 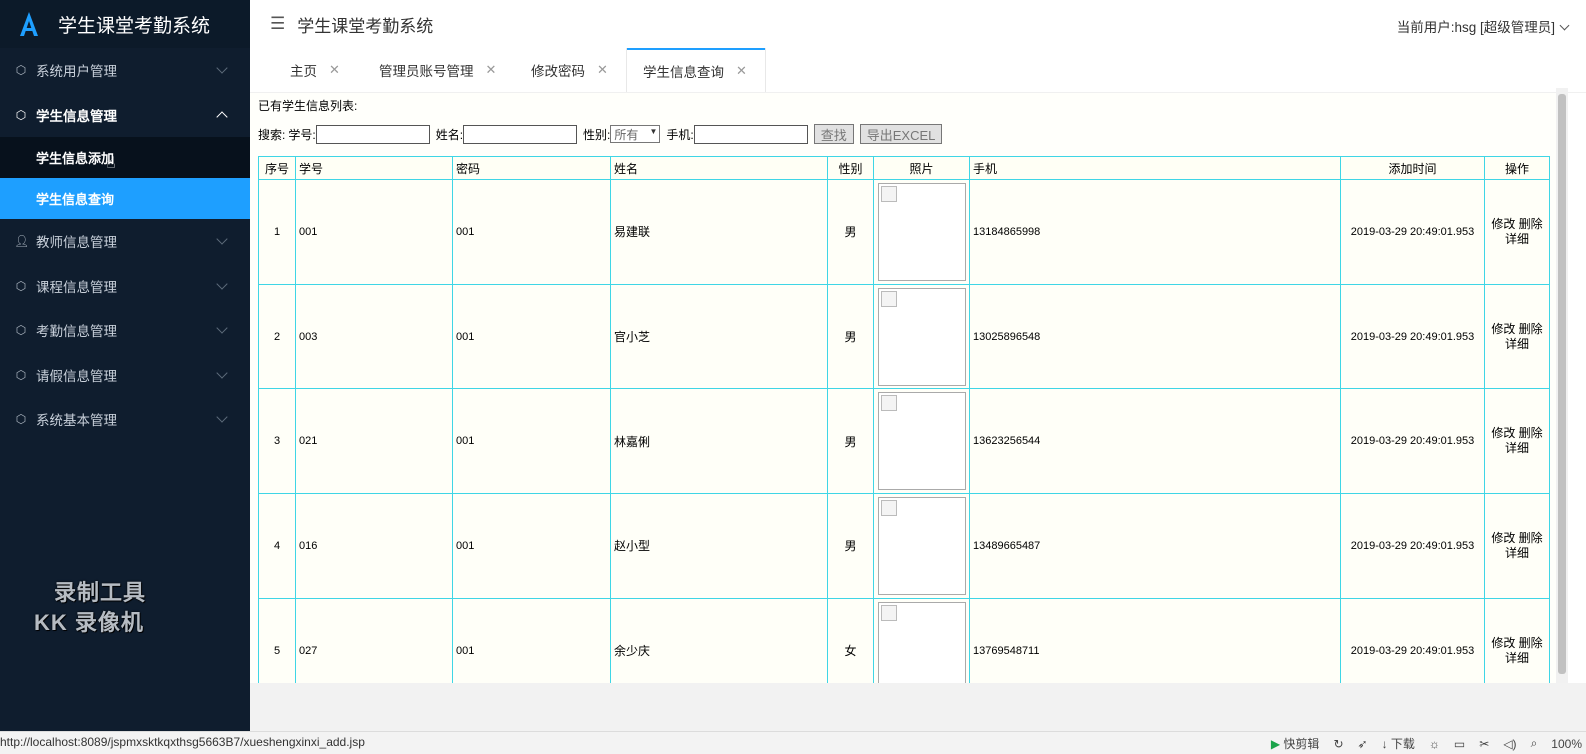 I want to click on student-id-input, so click(x=372, y=134).